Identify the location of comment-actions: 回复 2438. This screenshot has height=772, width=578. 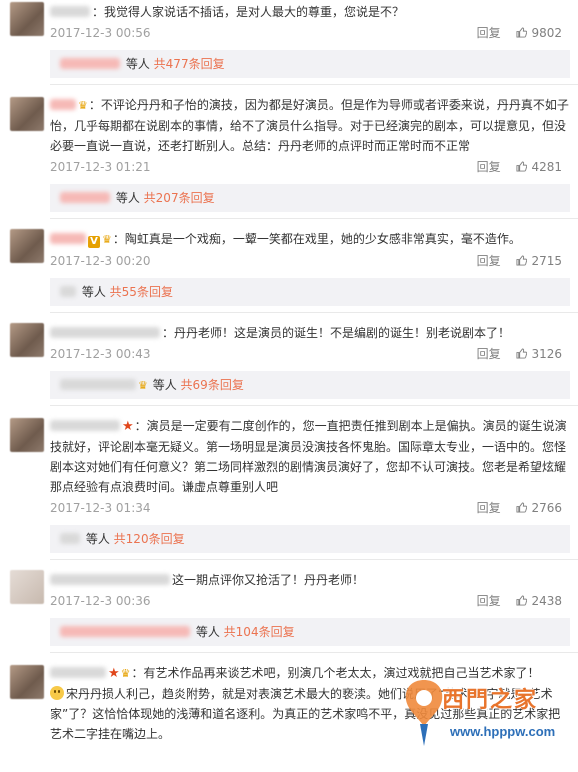
(519, 601).